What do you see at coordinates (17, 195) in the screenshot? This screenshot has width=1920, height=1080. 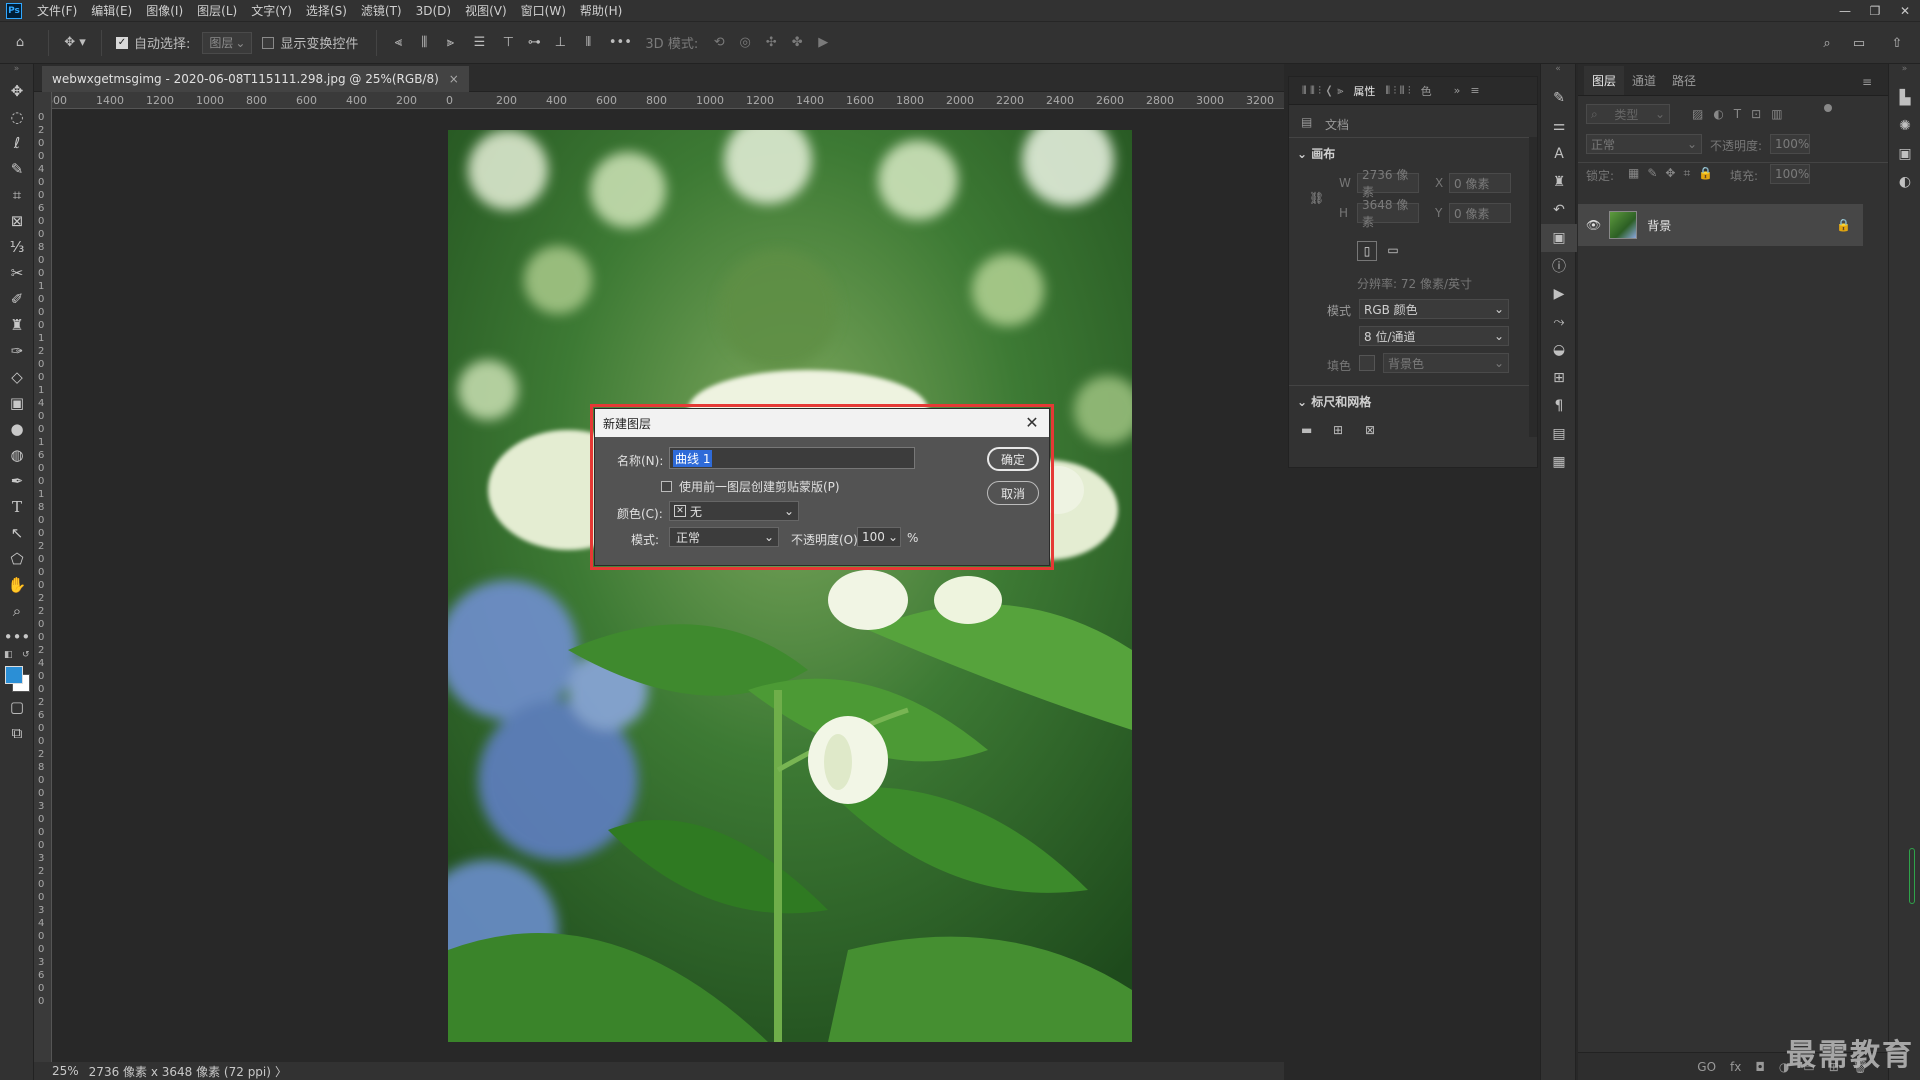 I see `crop-tool-icon: ⌗` at bounding box center [17, 195].